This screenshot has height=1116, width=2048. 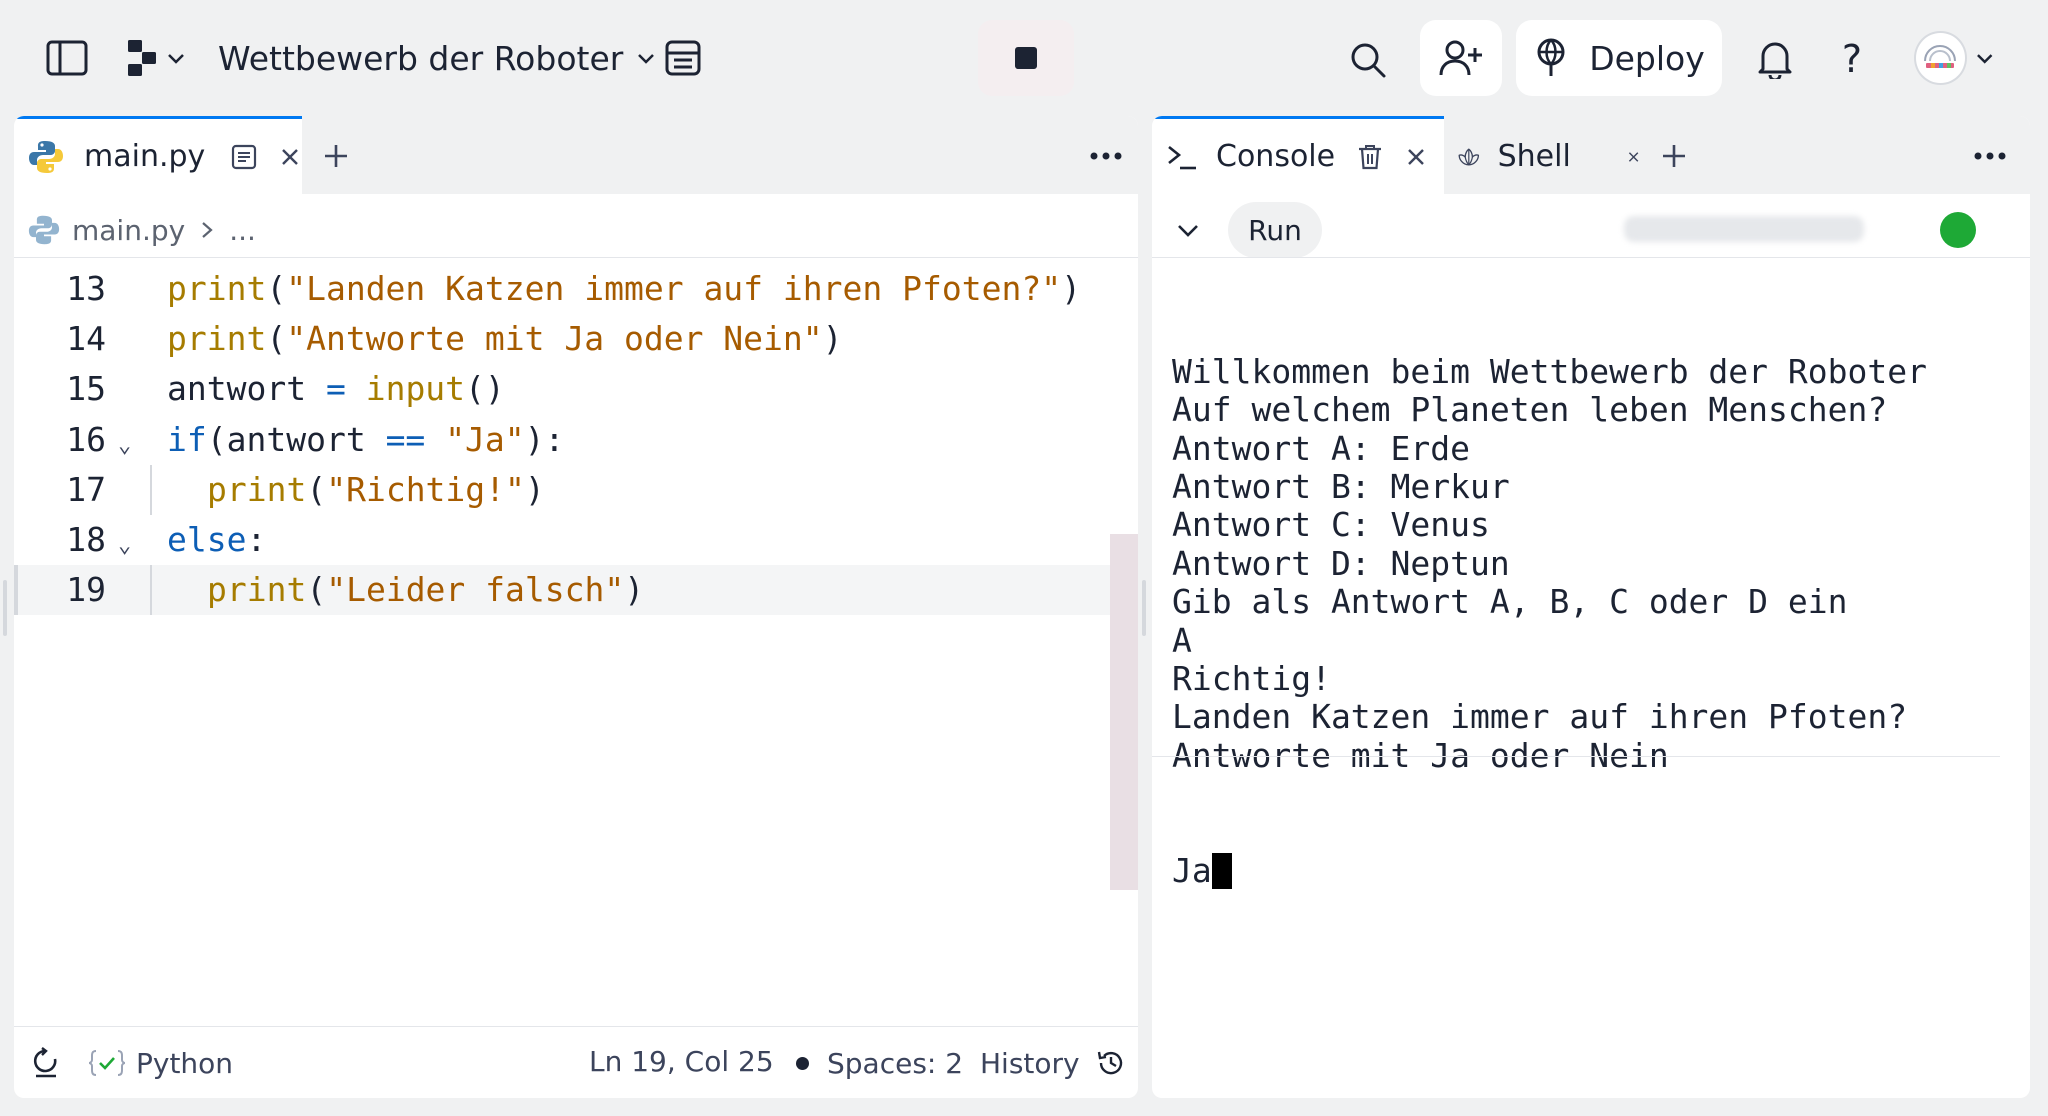 What do you see at coordinates (1775, 59) in the screenshot?
I see `notifications-icon` at bounding box center [1775, 59].